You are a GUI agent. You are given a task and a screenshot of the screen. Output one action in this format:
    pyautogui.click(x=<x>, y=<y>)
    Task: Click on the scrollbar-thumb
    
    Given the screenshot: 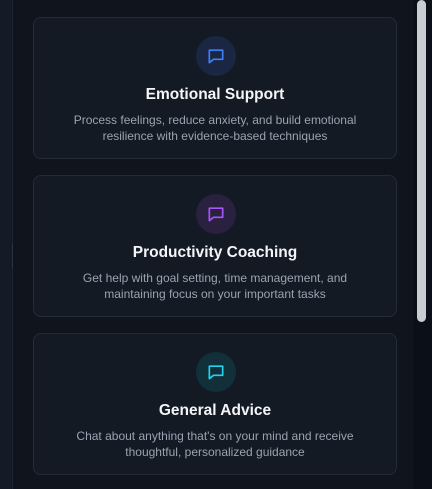 What is the action you would take?
    pyautogui.click(x=421, y=161)
    